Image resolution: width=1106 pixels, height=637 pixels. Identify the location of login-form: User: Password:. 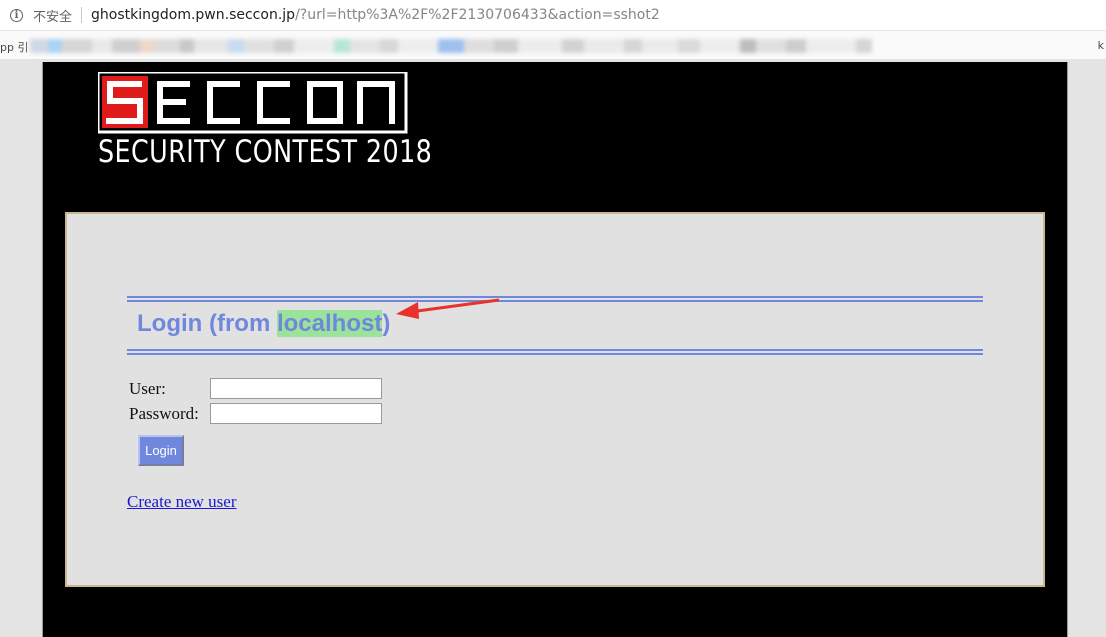
(255, 401).